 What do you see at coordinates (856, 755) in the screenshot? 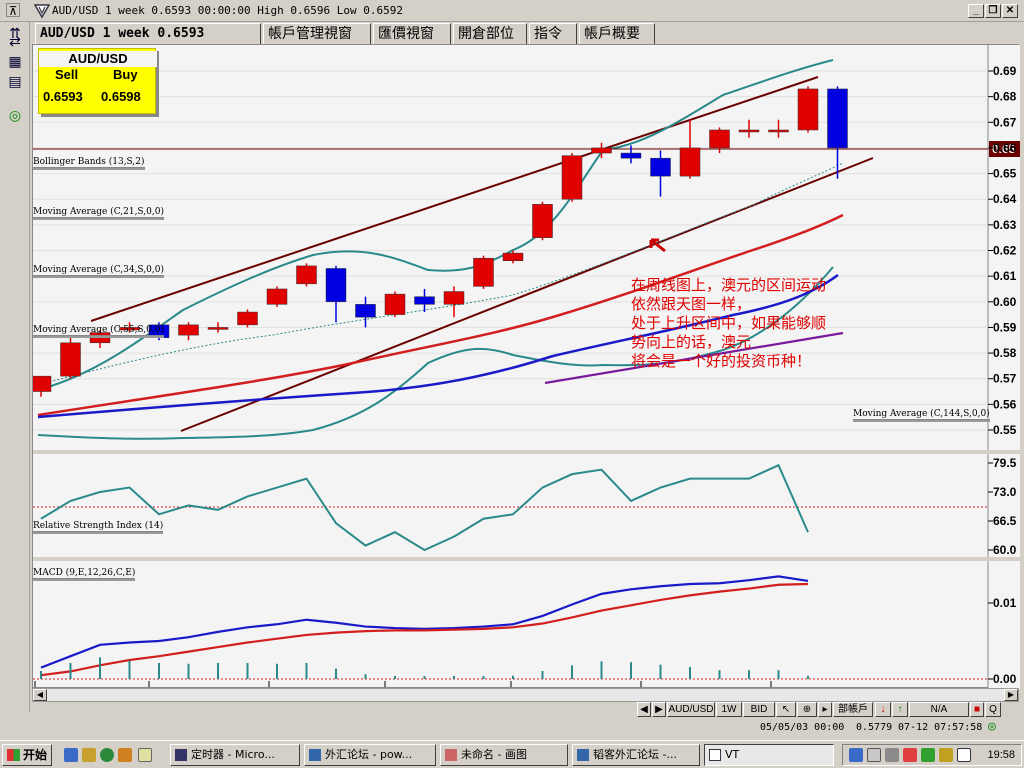
I see `tray-network-icon` at bounding box center [856, 755].